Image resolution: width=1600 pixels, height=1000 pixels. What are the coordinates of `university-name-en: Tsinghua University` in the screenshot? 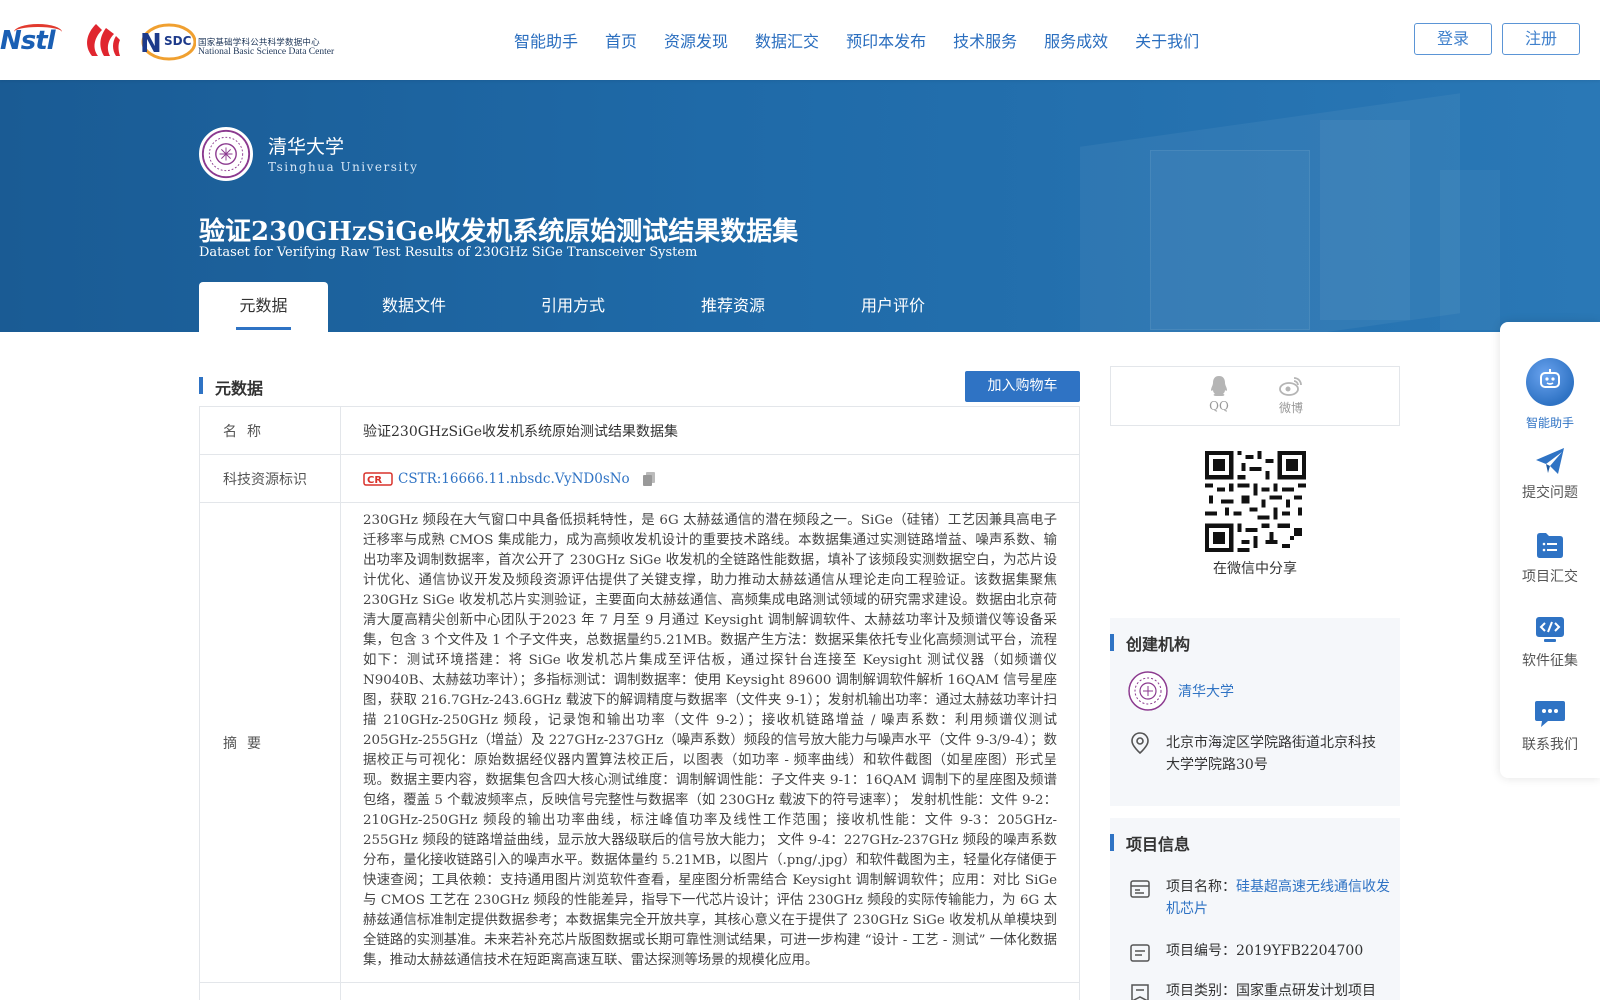 It's located at (343, 167).